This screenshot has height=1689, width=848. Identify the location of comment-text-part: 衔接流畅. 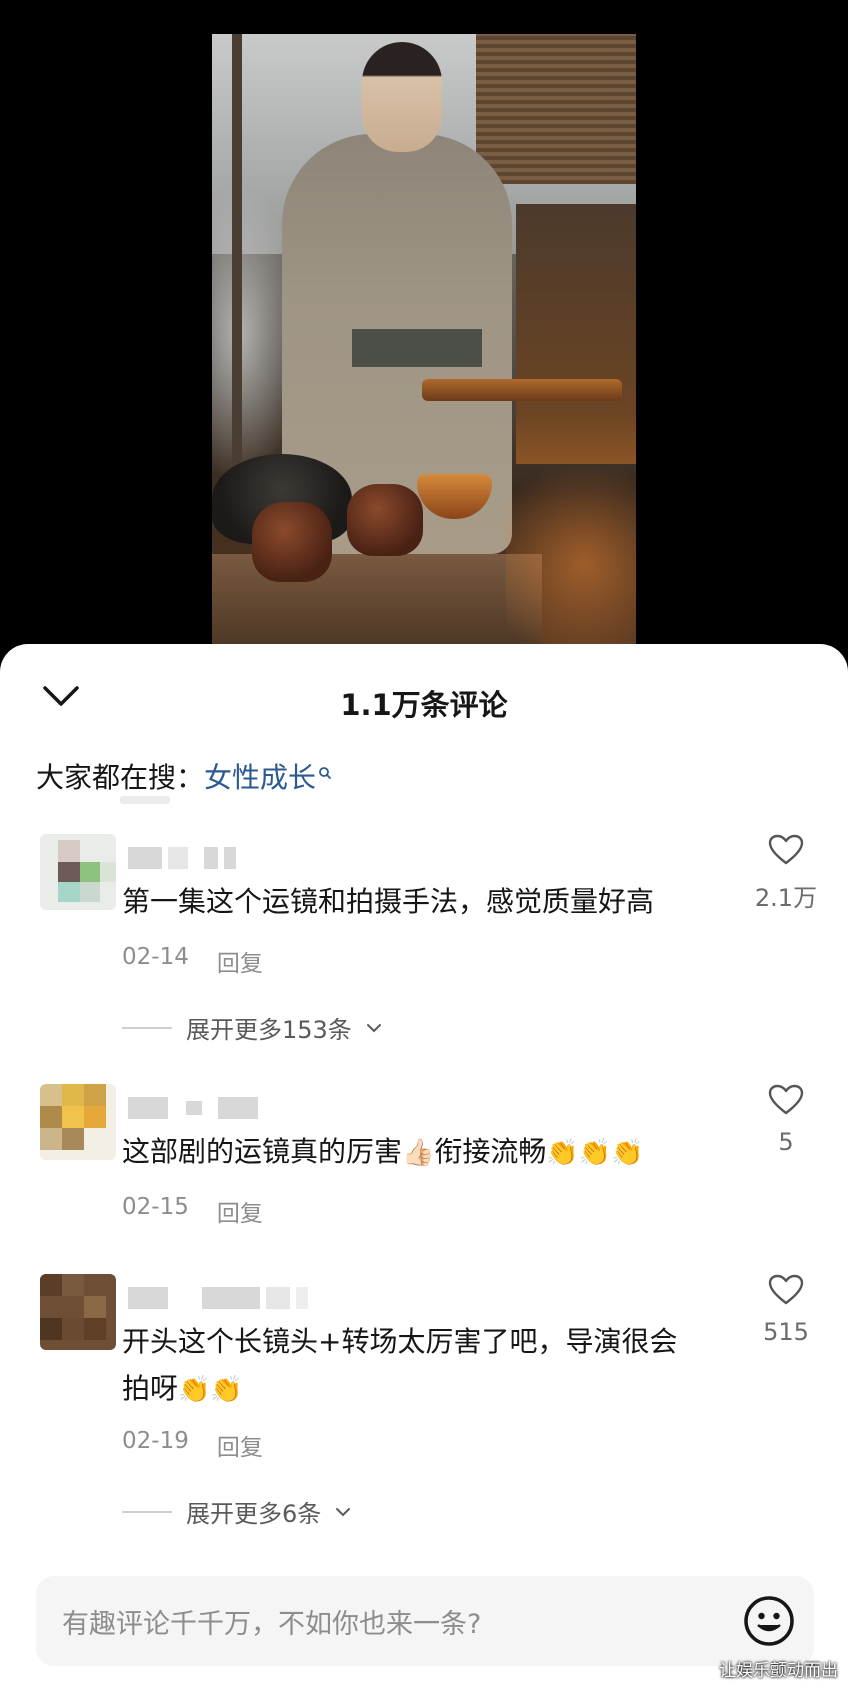
(490, 1151).